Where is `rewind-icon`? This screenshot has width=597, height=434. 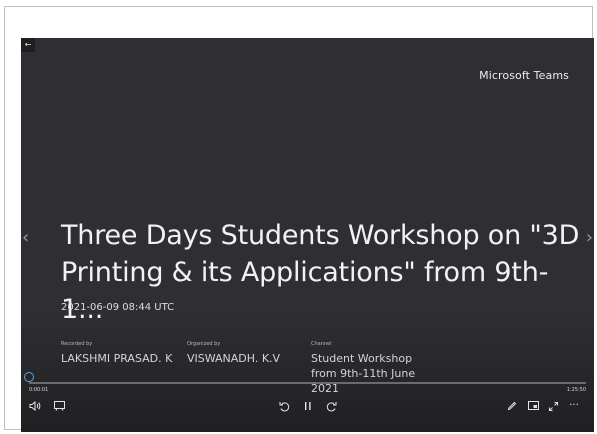
rewind-icon is located at coordinates (284, 407).